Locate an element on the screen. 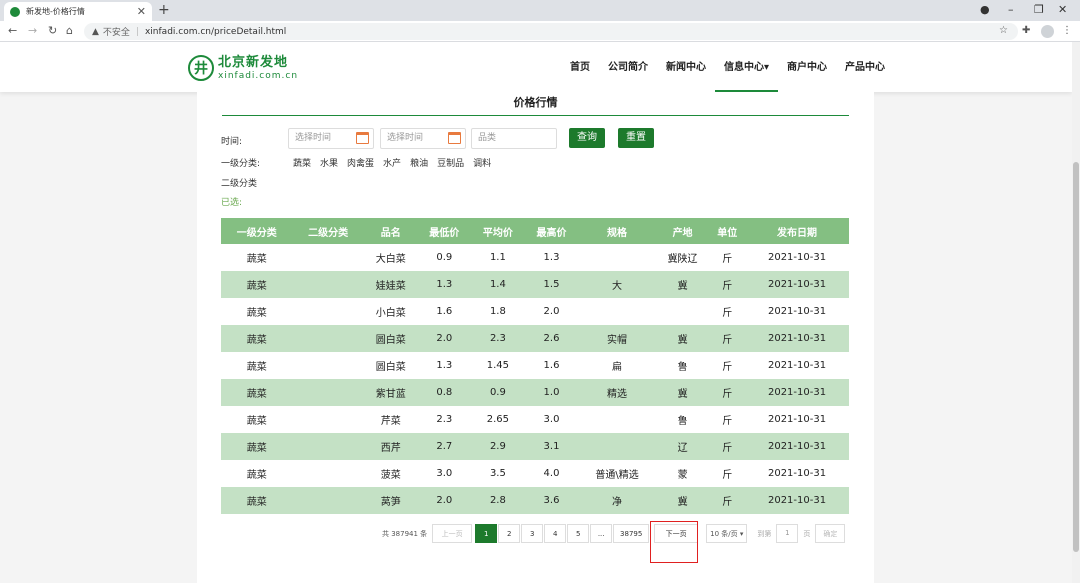 This screenshot has width=1080, height=583. level1-options: 蔬菜 水果 肉禽蛋 水产 粮油 豆制品 调料 is located at coordinates (396, 162).